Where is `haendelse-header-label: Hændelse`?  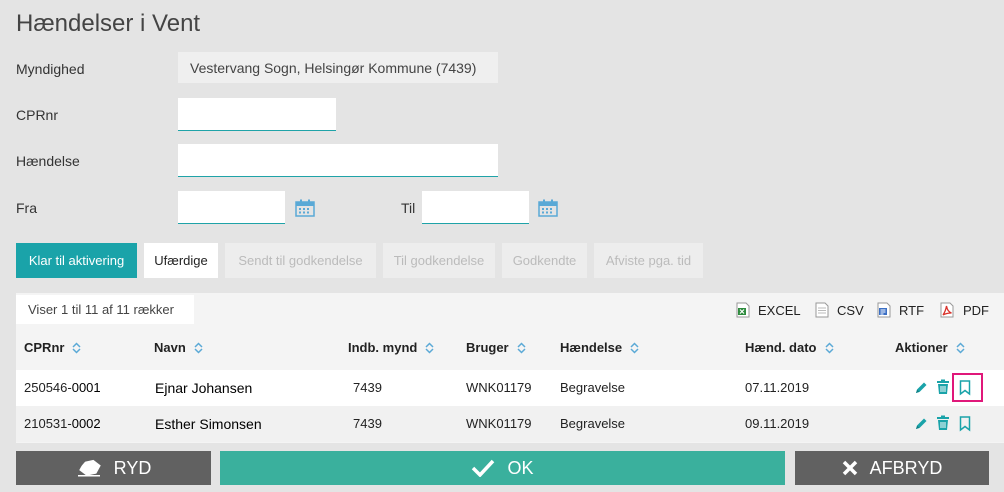 haendelse-header-label: Hændelse is located at coordinates (591, 347).